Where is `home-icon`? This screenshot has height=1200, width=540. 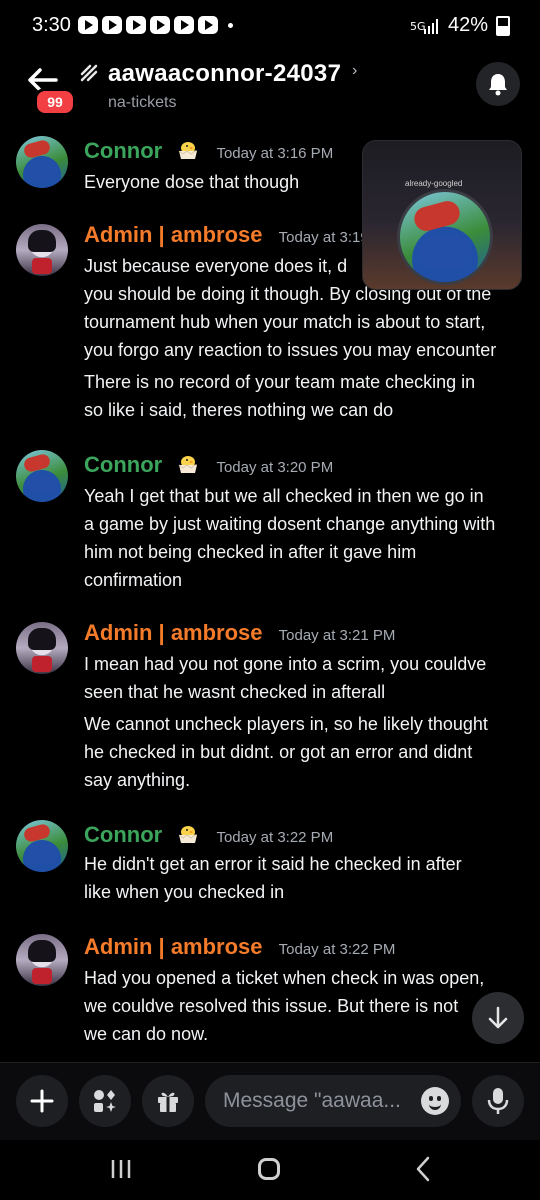
home-icon is located at coordinates (269, 1169).